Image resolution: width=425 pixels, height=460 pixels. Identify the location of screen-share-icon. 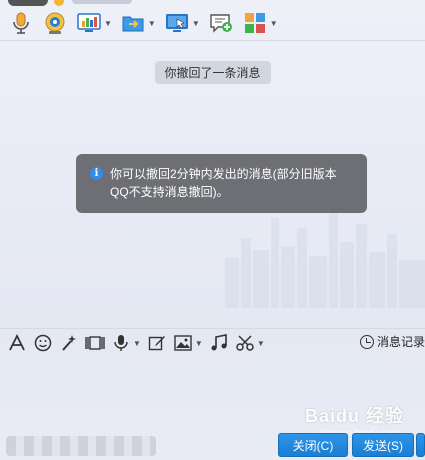
(89, 23).